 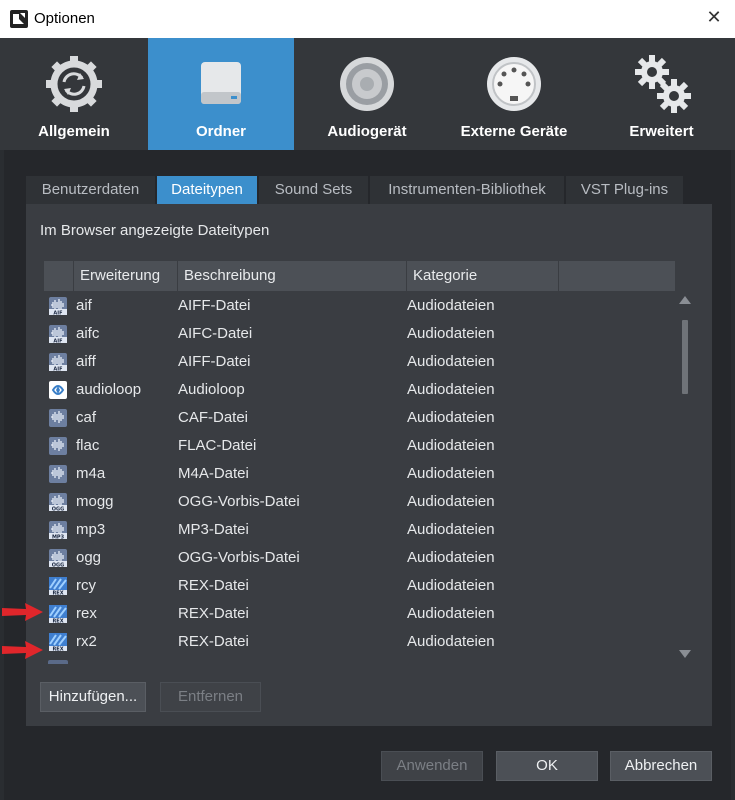 I want to click on cell-description: CAF-Datei, so click(x=213, y=417).